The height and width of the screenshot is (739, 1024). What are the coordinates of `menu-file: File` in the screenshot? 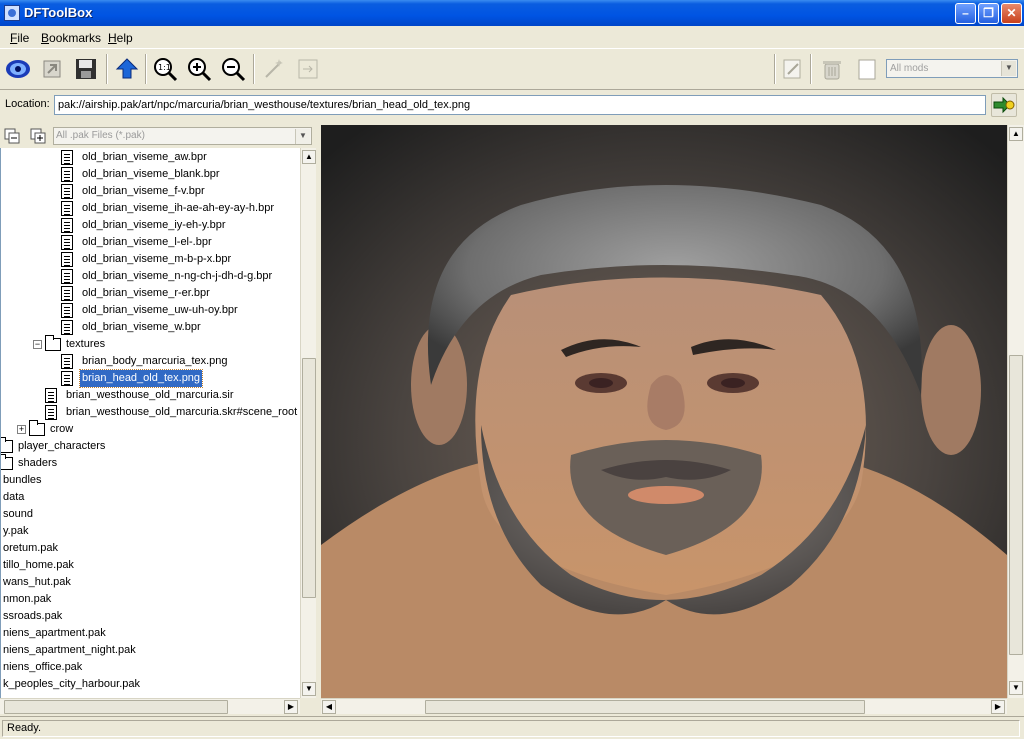 It's located at (19, 38).